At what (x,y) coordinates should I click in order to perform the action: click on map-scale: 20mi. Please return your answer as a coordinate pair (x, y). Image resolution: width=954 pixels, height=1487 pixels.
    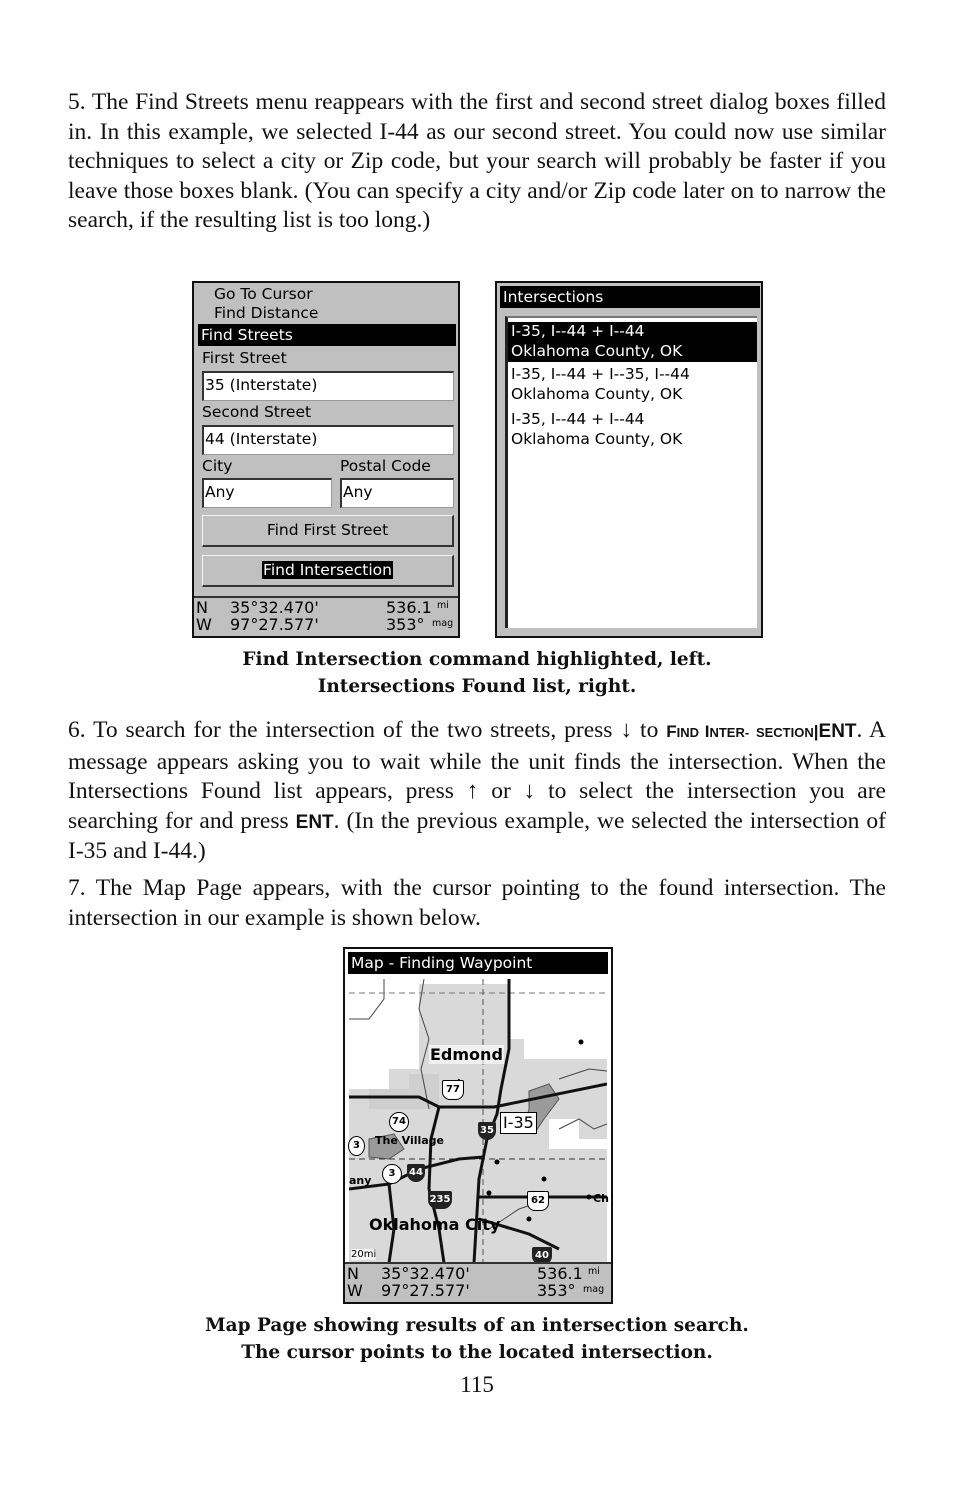
    Looking at the image, I should click on (364, 1254).